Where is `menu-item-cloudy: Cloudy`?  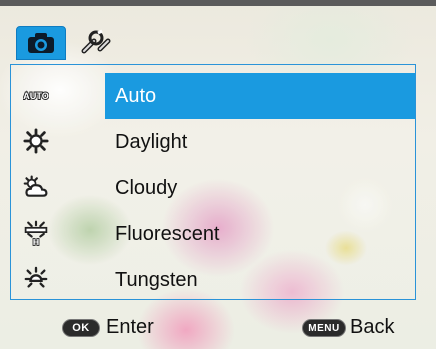 menu-item-cloudy: Cloudy is located at coordinates (213, 188).